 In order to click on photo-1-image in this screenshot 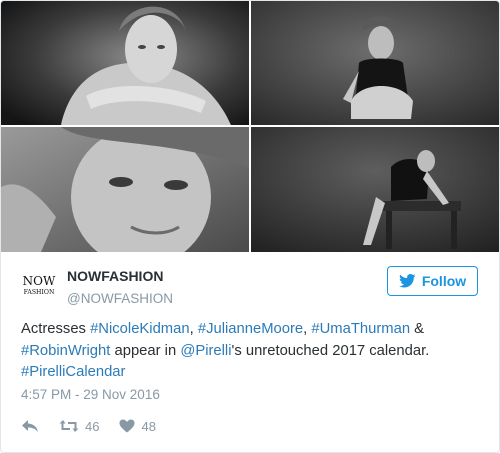, I will do `click(125, 63)`.